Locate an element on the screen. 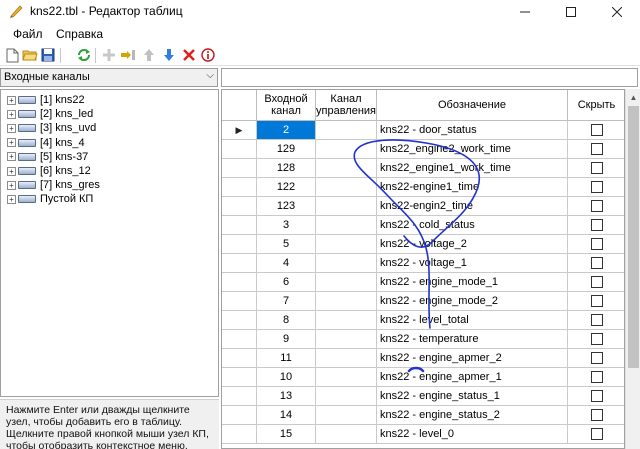 This screenshot has width=640, height=449. cell-designation: kns22 - level_total is located at coordinates (472, 320).